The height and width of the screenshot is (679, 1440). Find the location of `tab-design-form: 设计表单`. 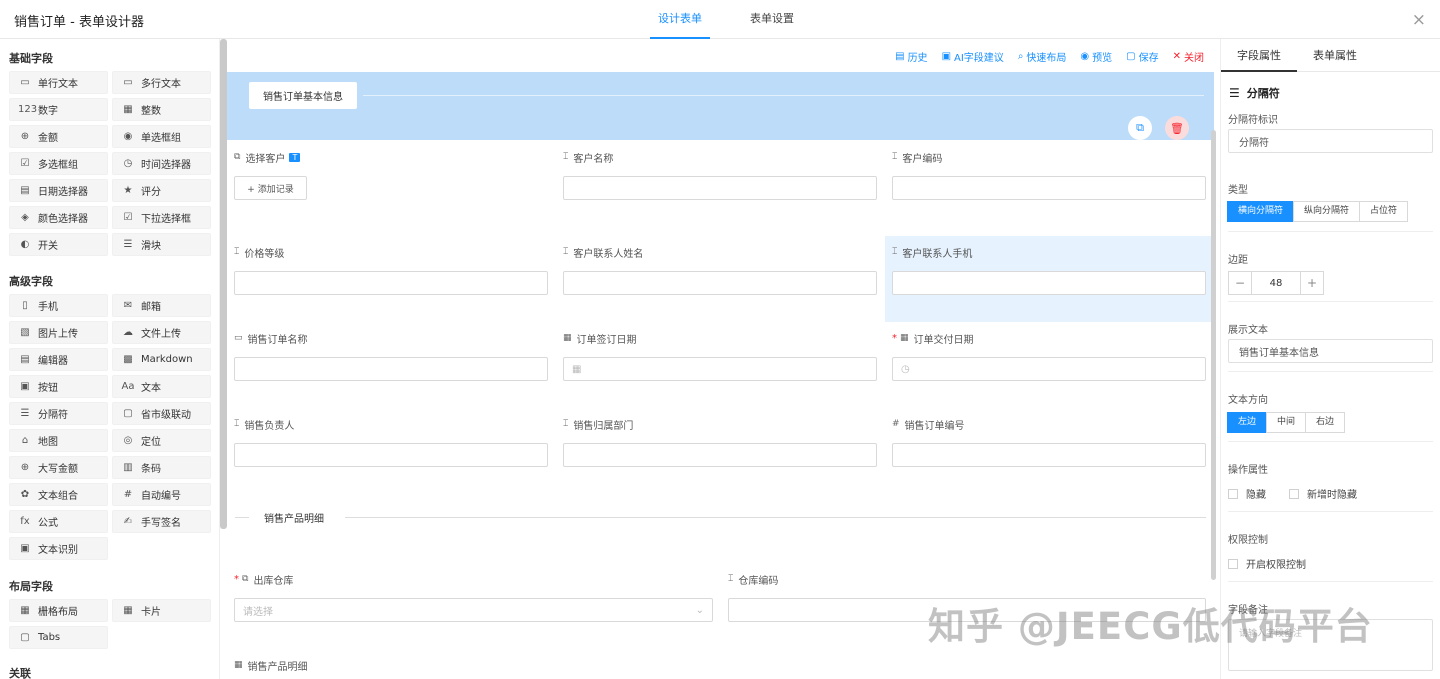

tab-design-form: 设计表单 is located at coordinates (680, 19).